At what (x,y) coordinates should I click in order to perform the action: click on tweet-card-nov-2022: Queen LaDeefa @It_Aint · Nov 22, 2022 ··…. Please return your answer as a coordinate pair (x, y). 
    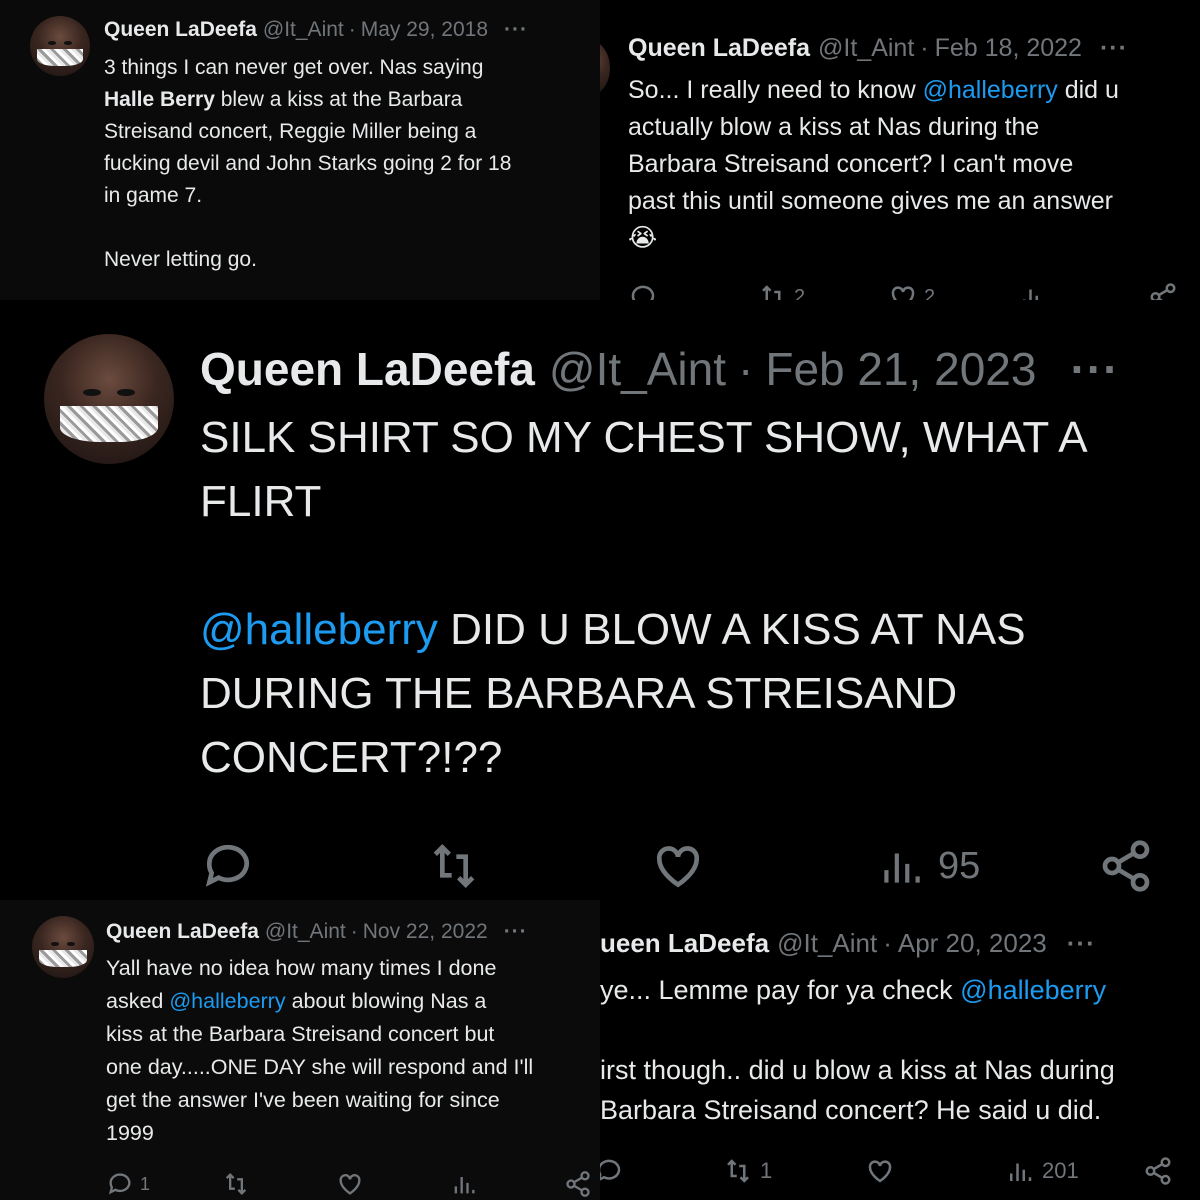
    Looking at the image, I should click on (300, 1050).